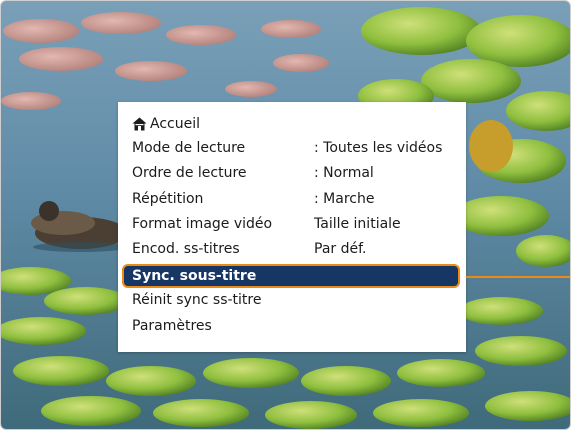  What do you see at coordinates (194, 276) in the screenshot?
I see `menu-item-label: Sync. sous-titre` at bounding box center [194, 276].